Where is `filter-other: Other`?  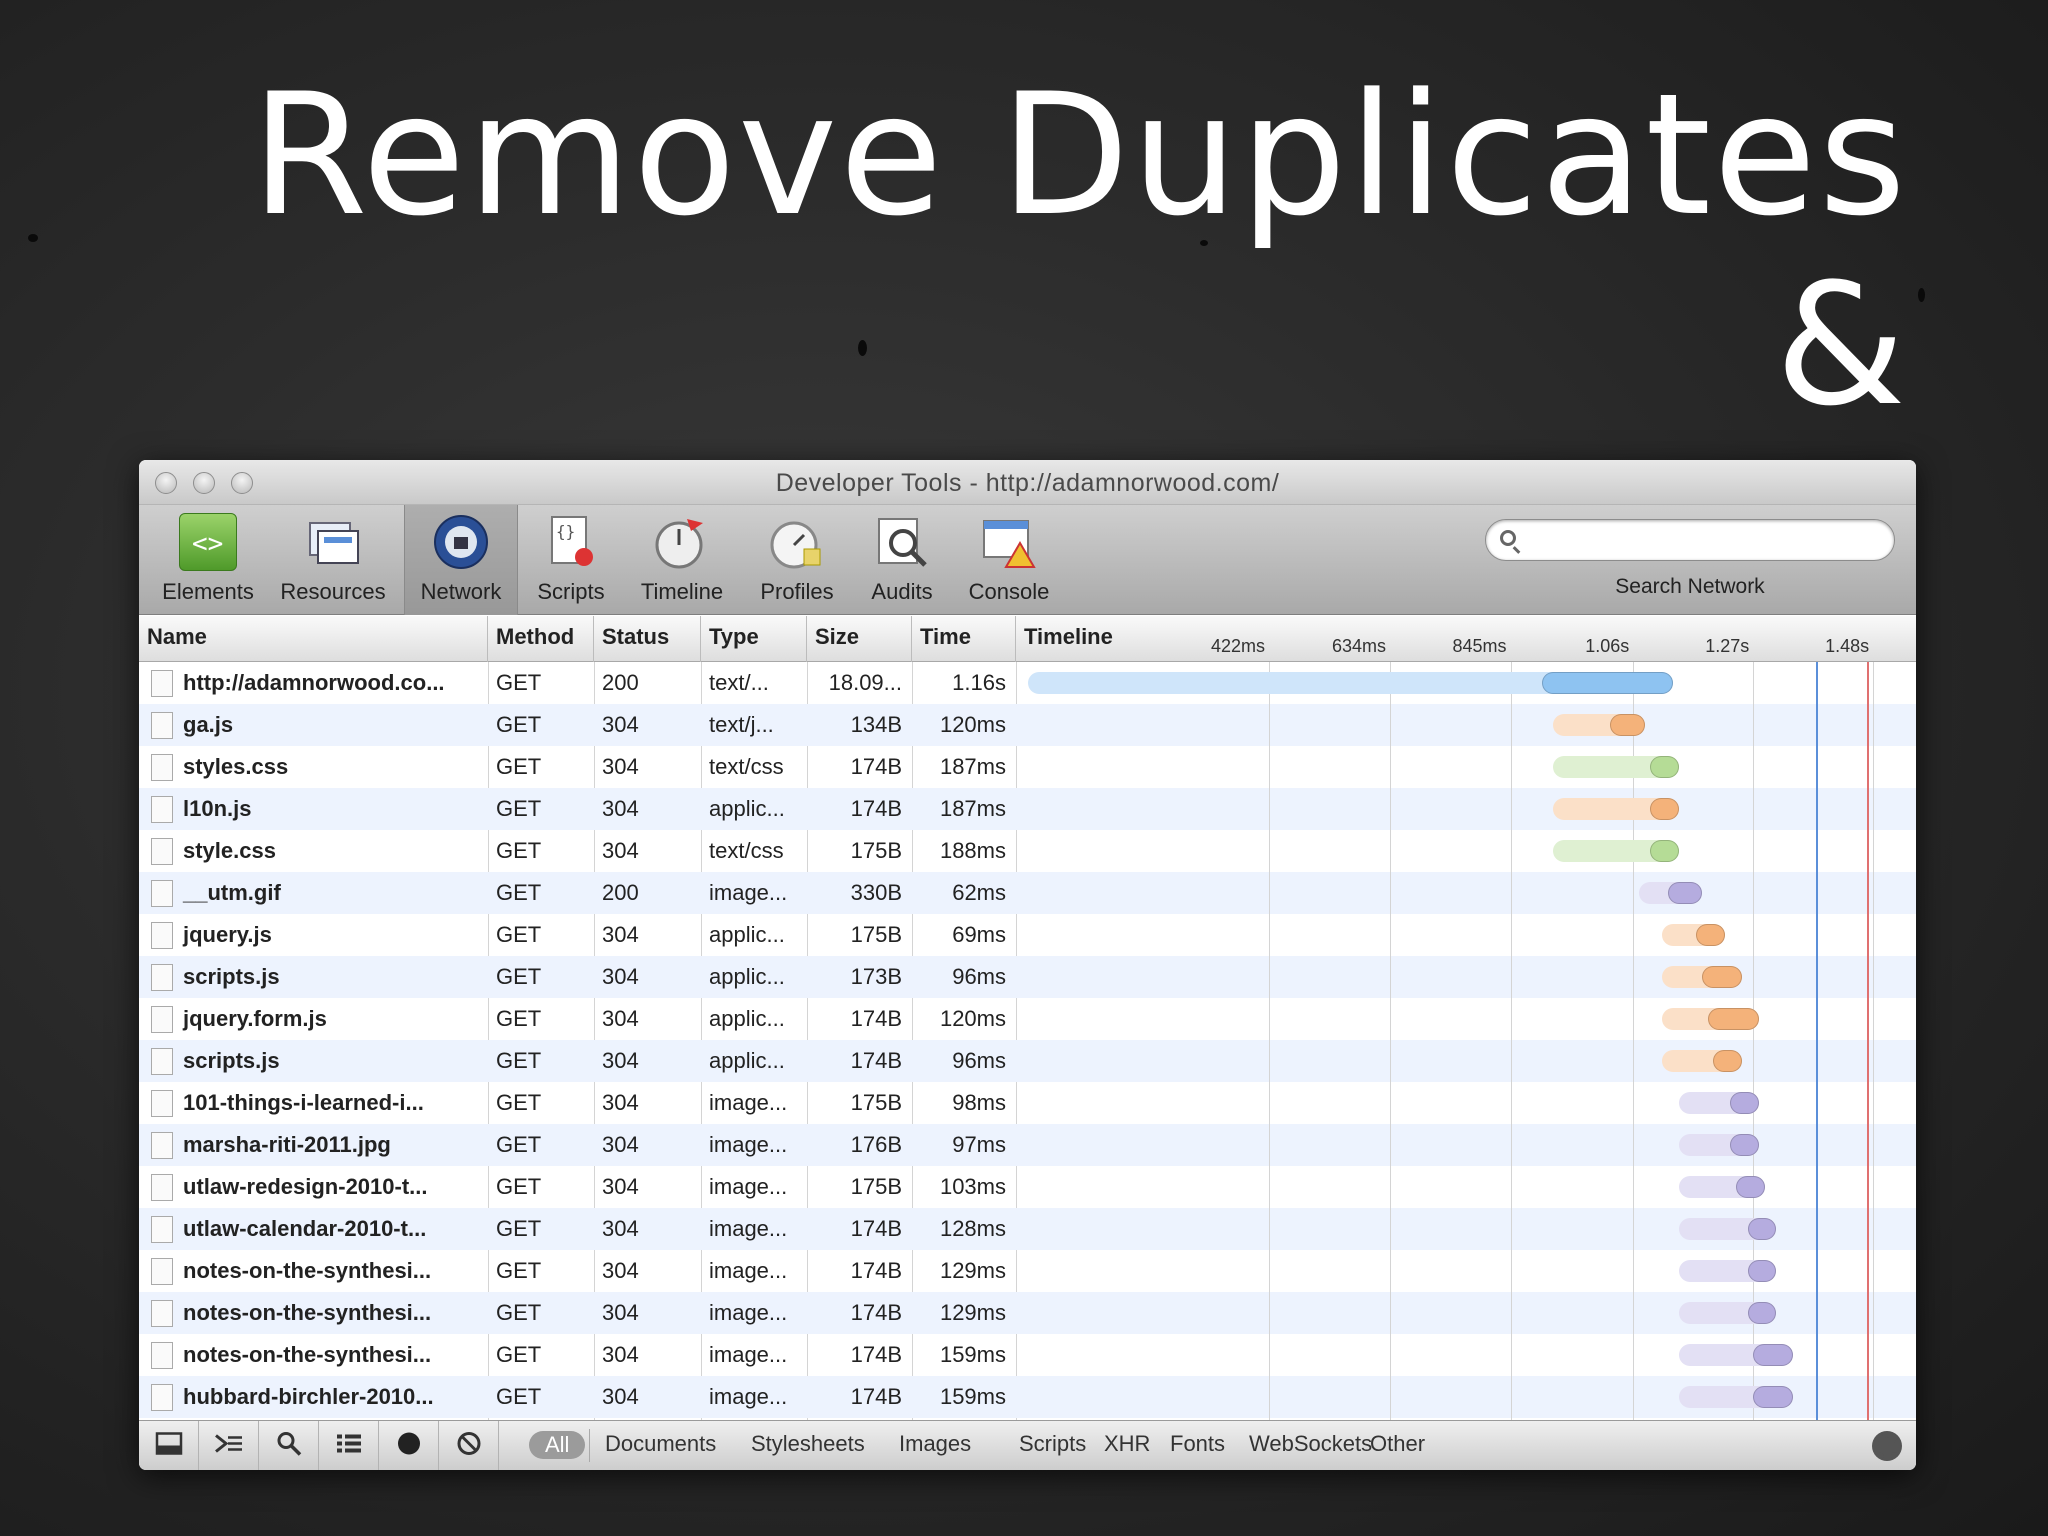 filter-other: Other is located at coordinates (1397, 1444).